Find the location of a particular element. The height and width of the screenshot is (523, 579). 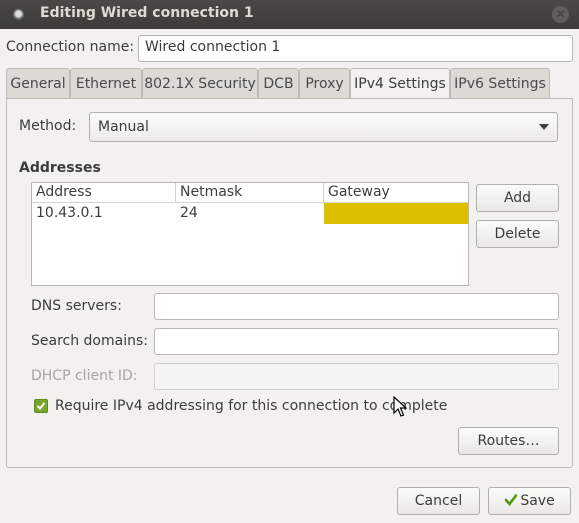

method-label: Method: is located at coordinates (48, 126).